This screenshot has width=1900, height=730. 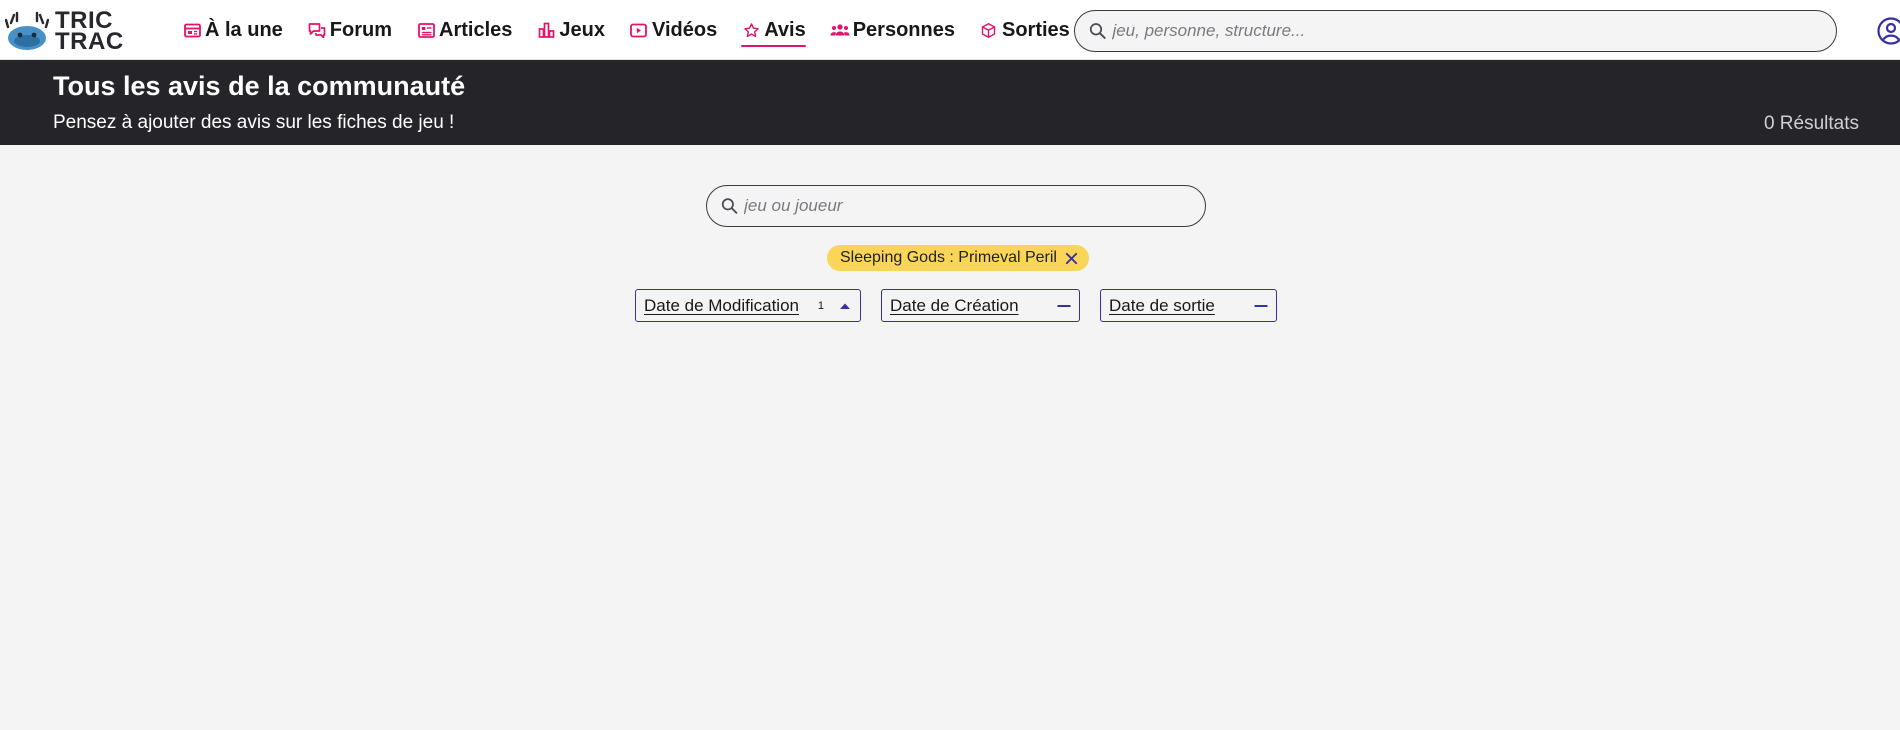 I want to click on nav-label: Articles, so click(x=476, y=29).